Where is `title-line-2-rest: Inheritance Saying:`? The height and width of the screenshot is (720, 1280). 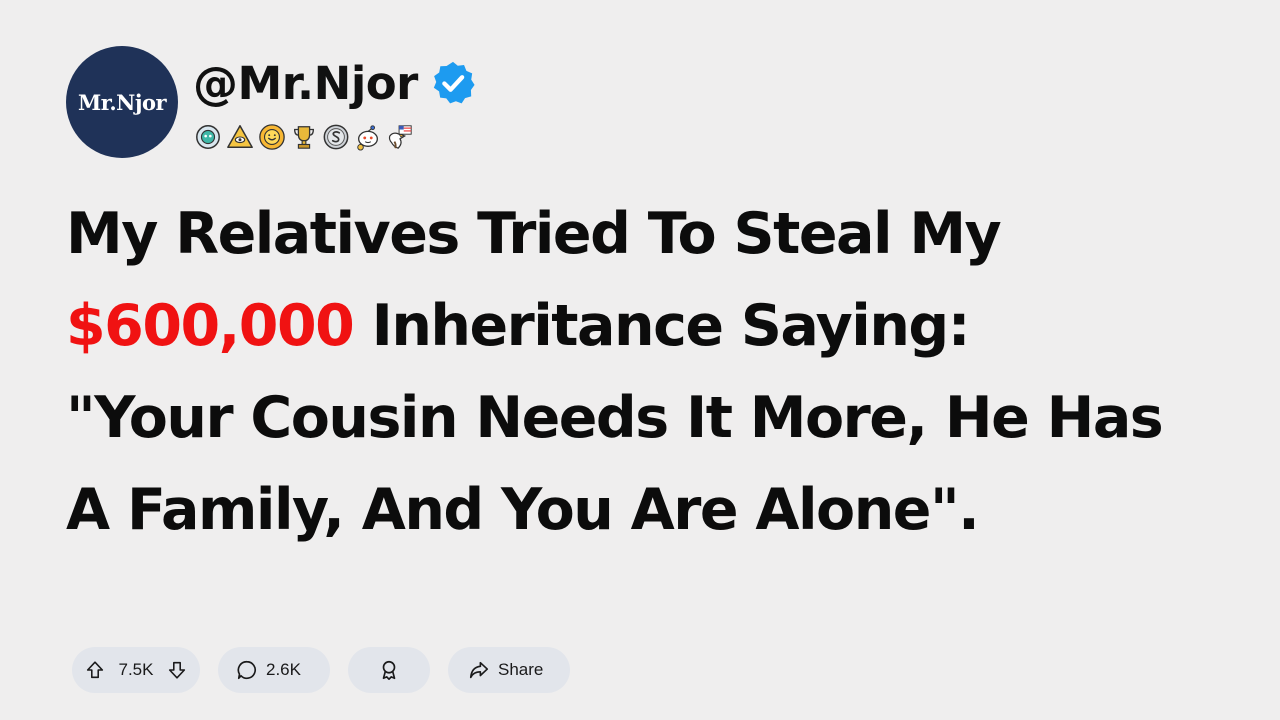 title-line-2-rest: Inheritance Saying: is located at coordinates (662, 326).